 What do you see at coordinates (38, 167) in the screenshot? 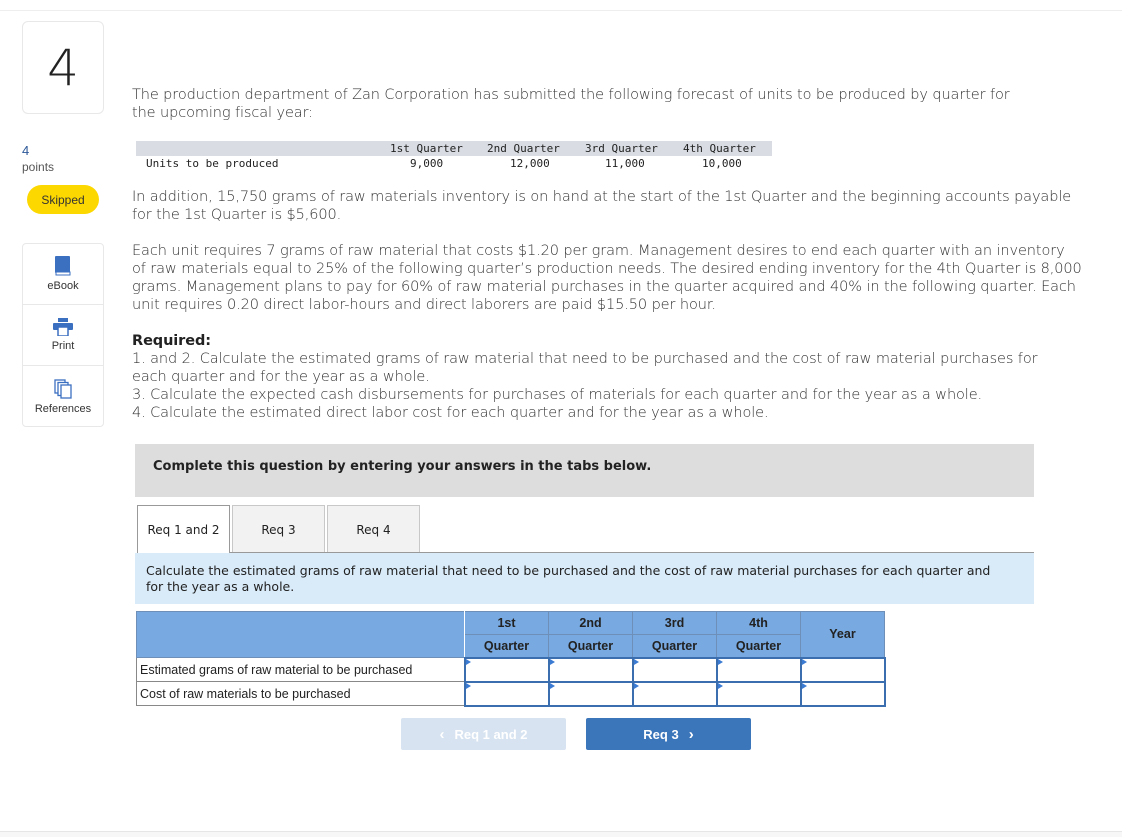
I see `points-label: points` at bounding box center [38, 167].